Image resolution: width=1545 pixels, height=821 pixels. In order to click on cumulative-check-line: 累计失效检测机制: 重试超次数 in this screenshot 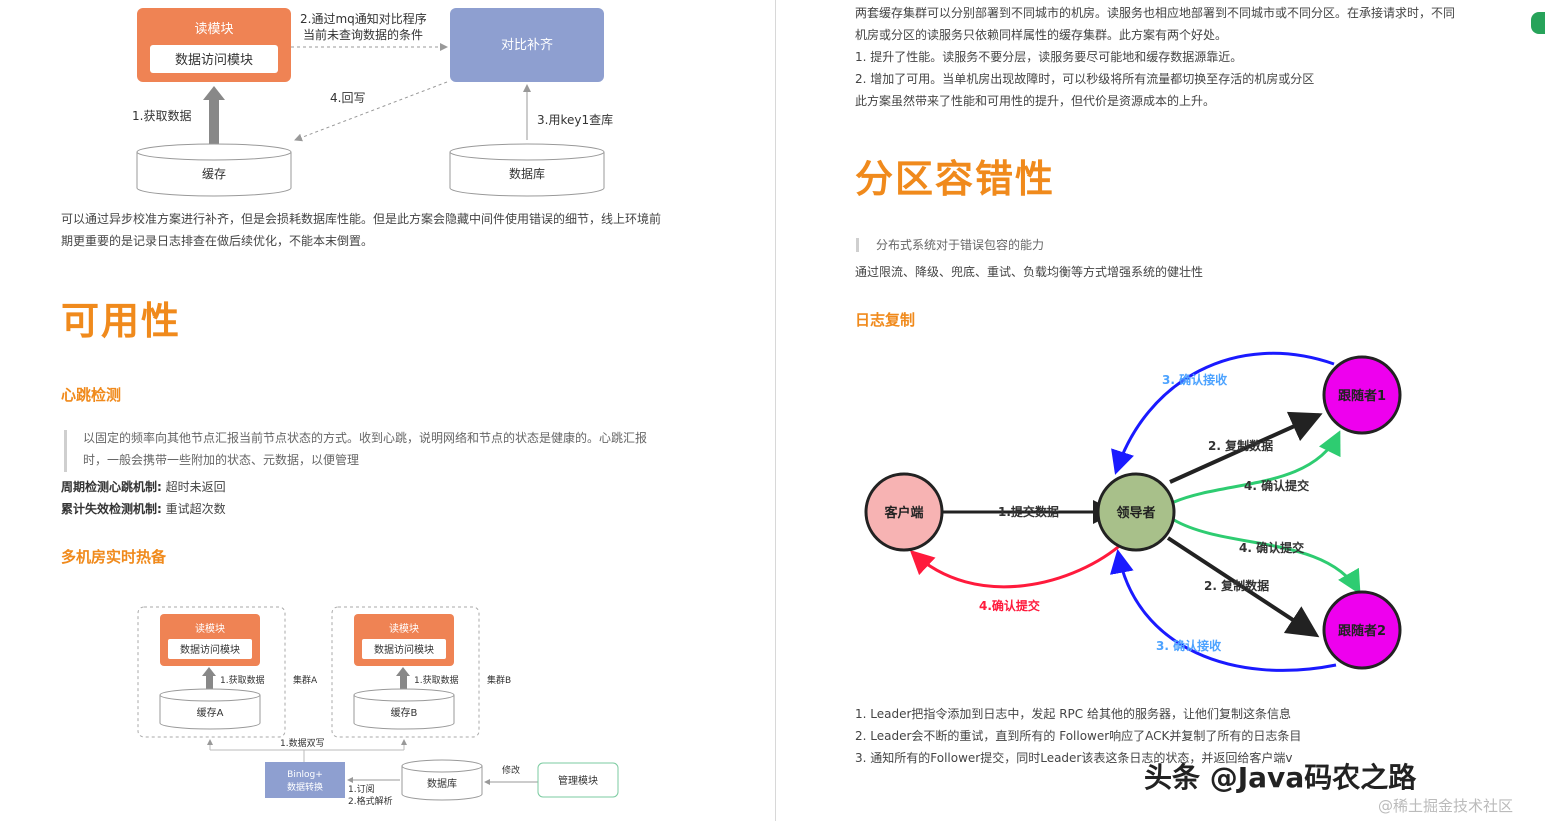, I will do `click(143, 509)`.